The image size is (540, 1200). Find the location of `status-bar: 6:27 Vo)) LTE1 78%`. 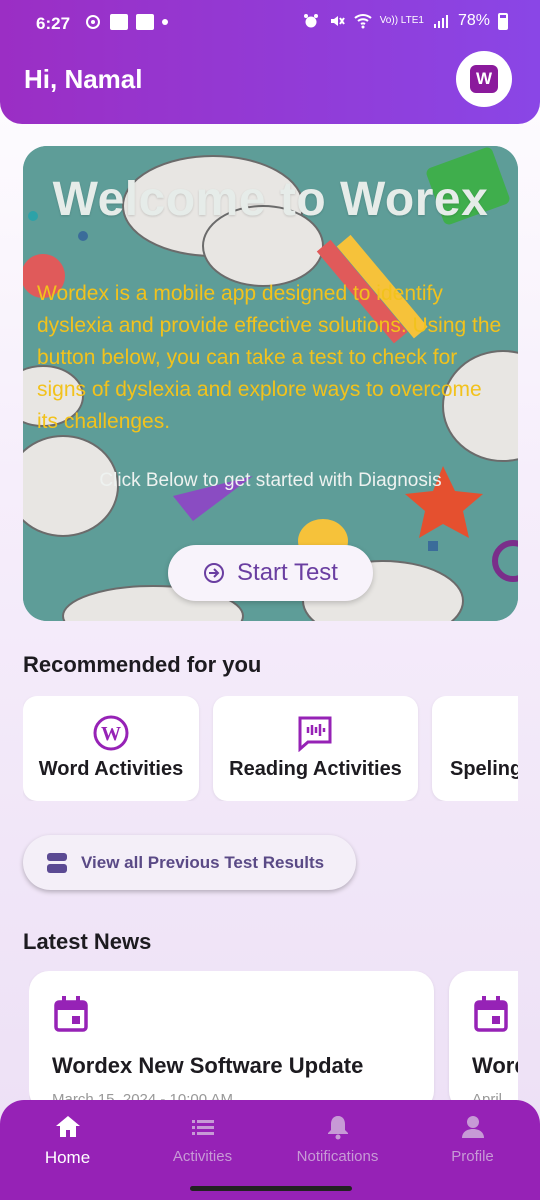

status-bar: 6:27 Vo)) LTE1 78% is located at coordinates (270, 23).